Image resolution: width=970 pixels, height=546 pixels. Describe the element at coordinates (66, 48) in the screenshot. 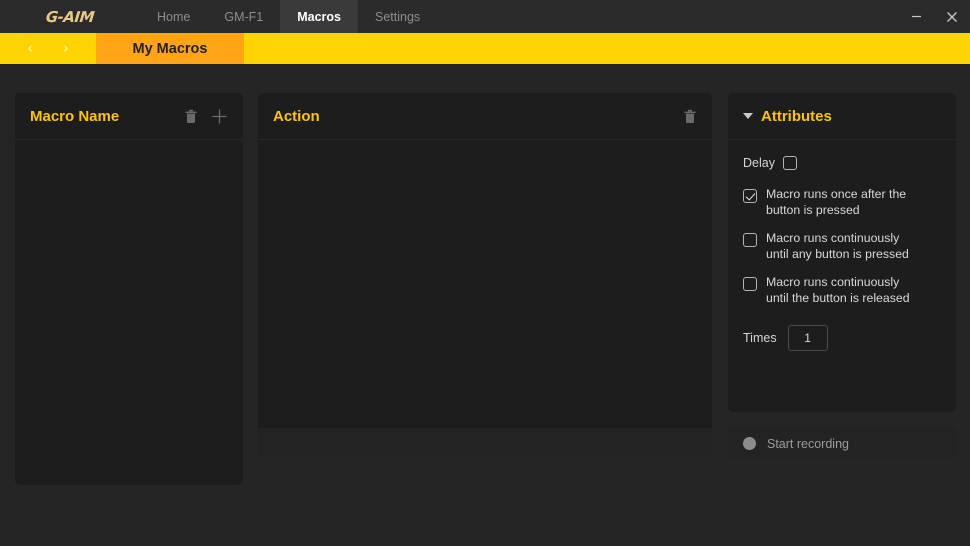

I see `chevron-right-icon: ›` at that location.